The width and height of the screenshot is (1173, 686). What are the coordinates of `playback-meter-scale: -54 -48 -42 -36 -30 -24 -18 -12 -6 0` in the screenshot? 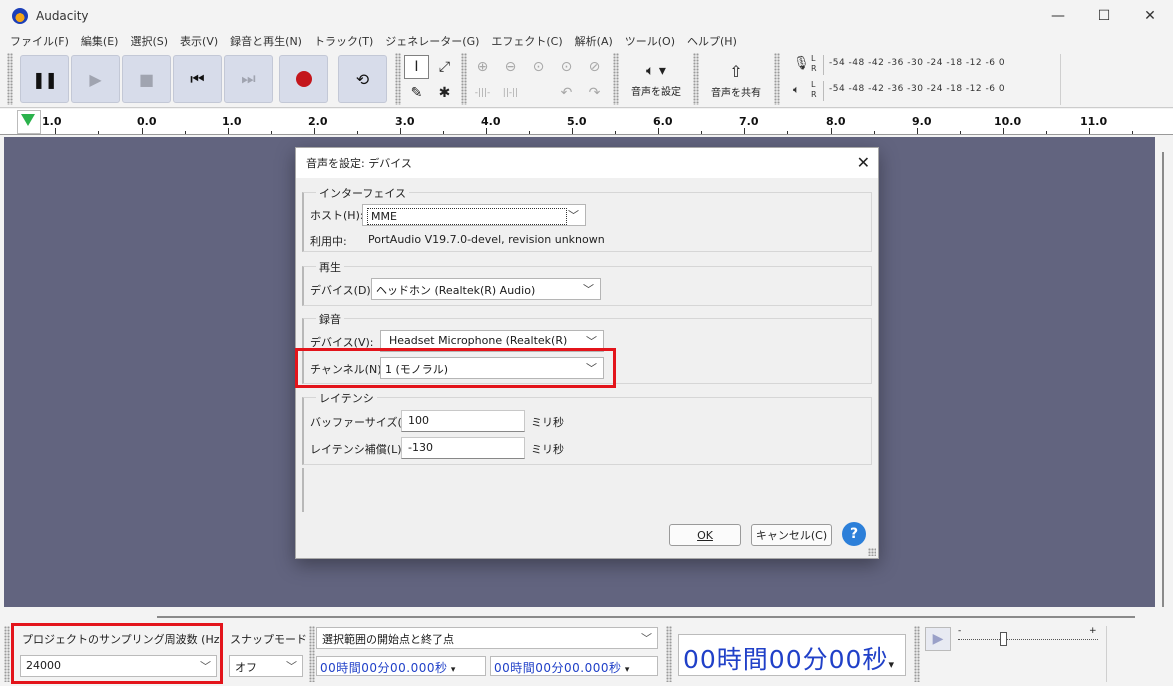 It's located at (917, 89).